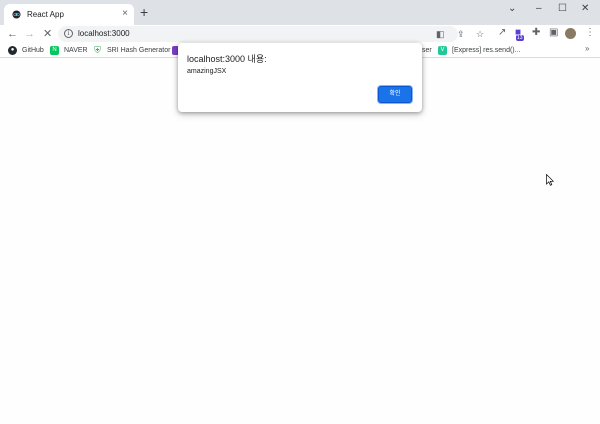 This screenshot has height=424, width=600. I want to click on alert-dialog: localhost:3000 내용: amazingJSX 확인, so click(300, 77).